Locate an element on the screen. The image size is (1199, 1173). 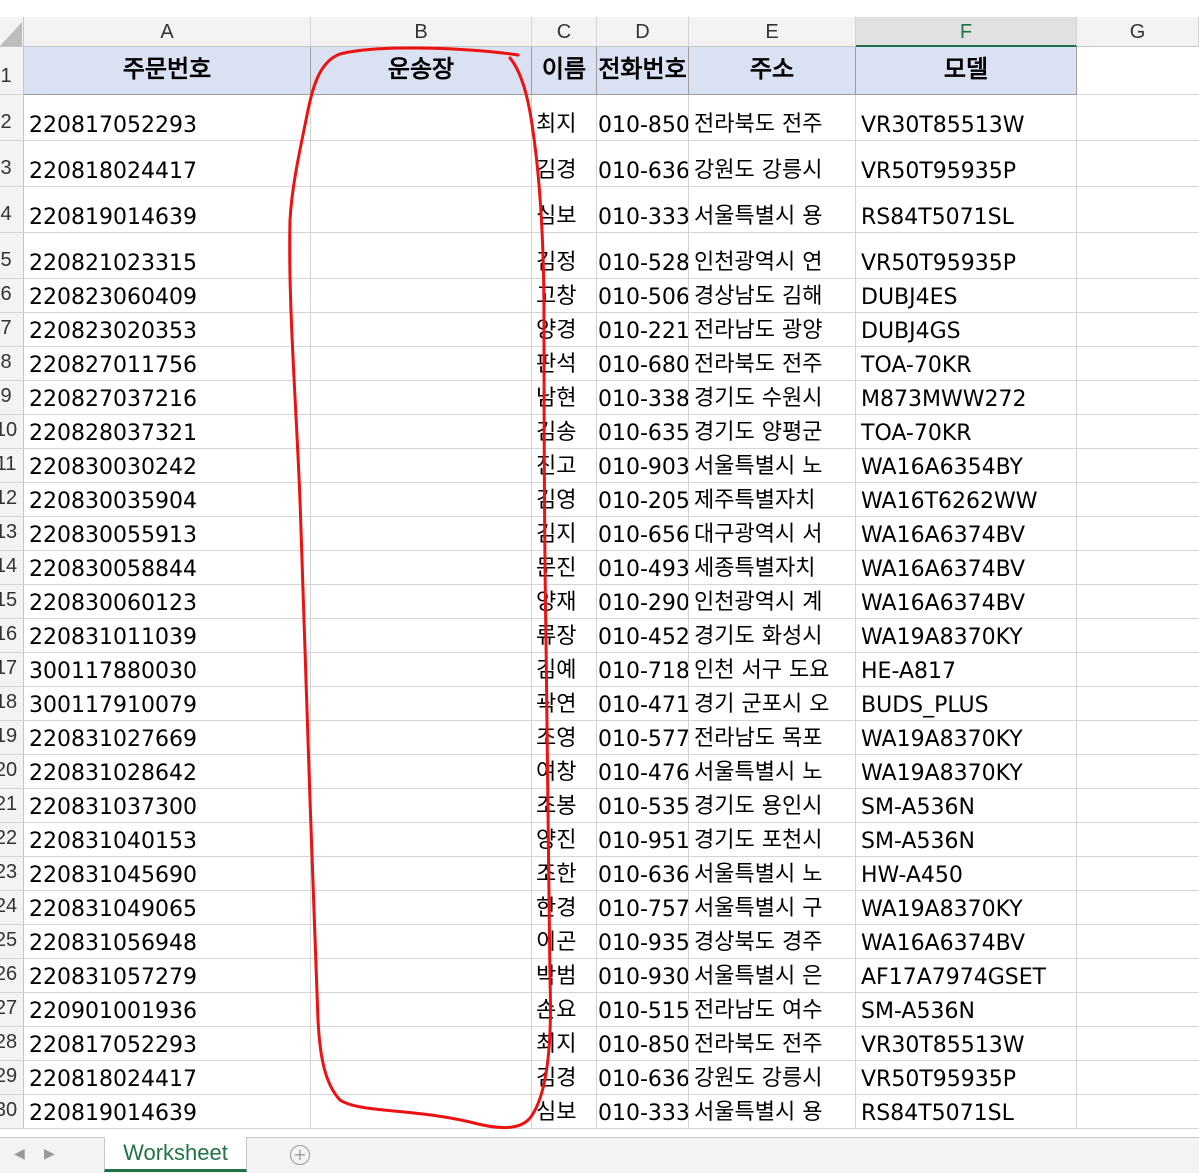
cell-a13: 220830055913 is located at coordinates (167, 534).